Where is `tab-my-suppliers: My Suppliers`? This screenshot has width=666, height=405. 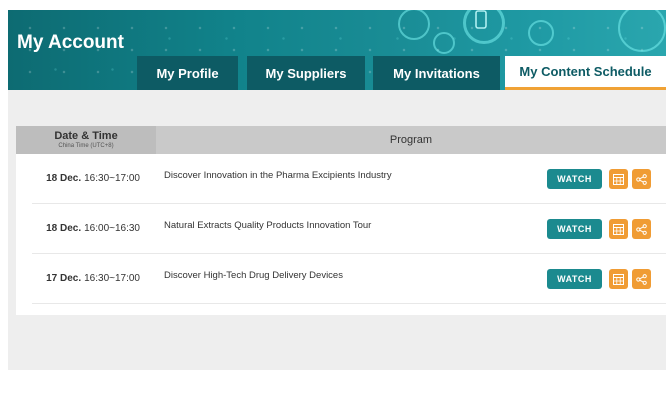 tab-my-suppliers: My Suppliers is located at coordinates (306, 73).